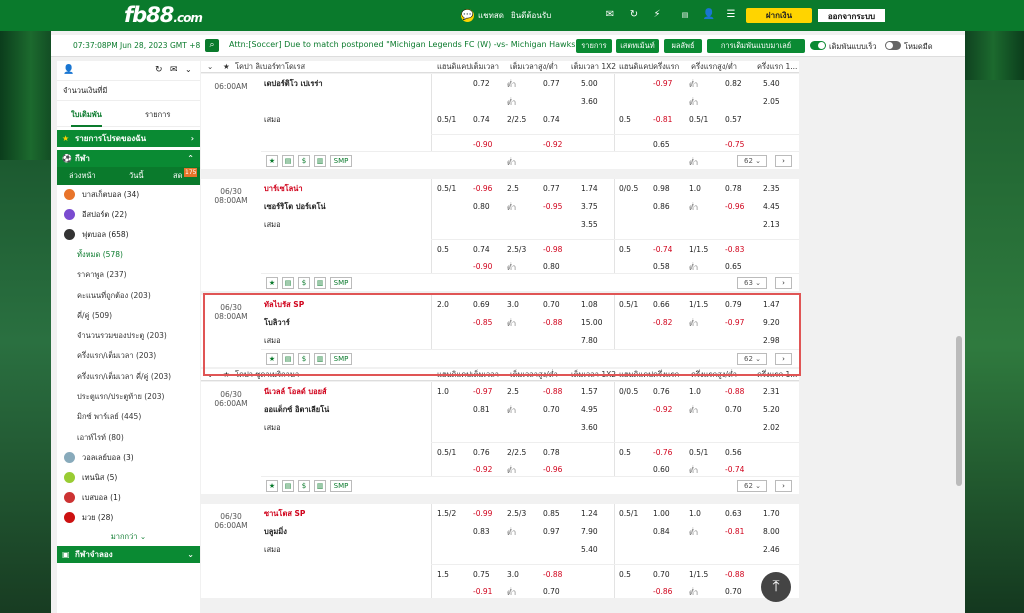 This screenshot has width=1024, height=613. I want to click on odds-cell: 0.56, so click(733, 452).